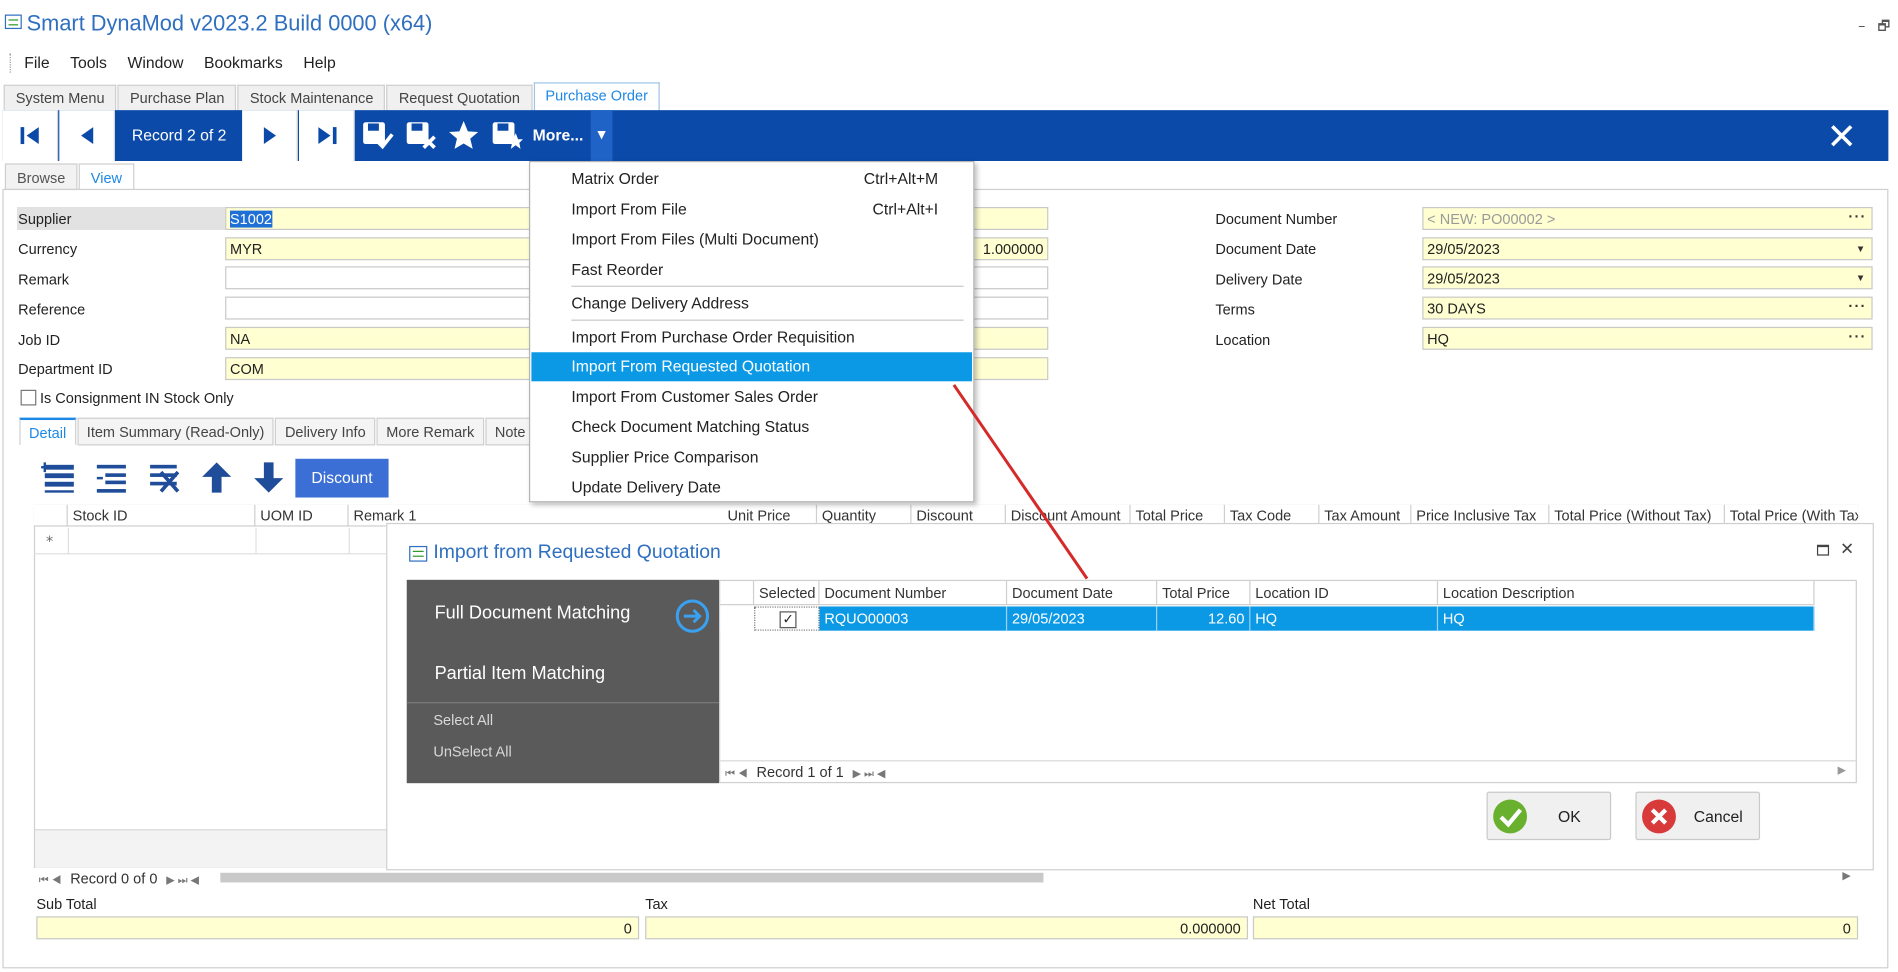 This screenshot has width=1898, height=972. Describe the element at coordinates (1847, 549) in the screenshot. I see `close-dialog-icon: ✕` at that location.